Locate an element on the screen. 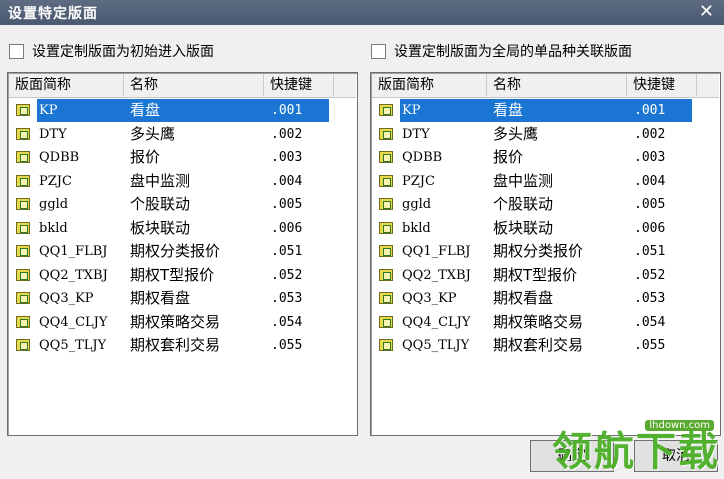  row-shortcut: .052 is located at coordinates (287, 275).